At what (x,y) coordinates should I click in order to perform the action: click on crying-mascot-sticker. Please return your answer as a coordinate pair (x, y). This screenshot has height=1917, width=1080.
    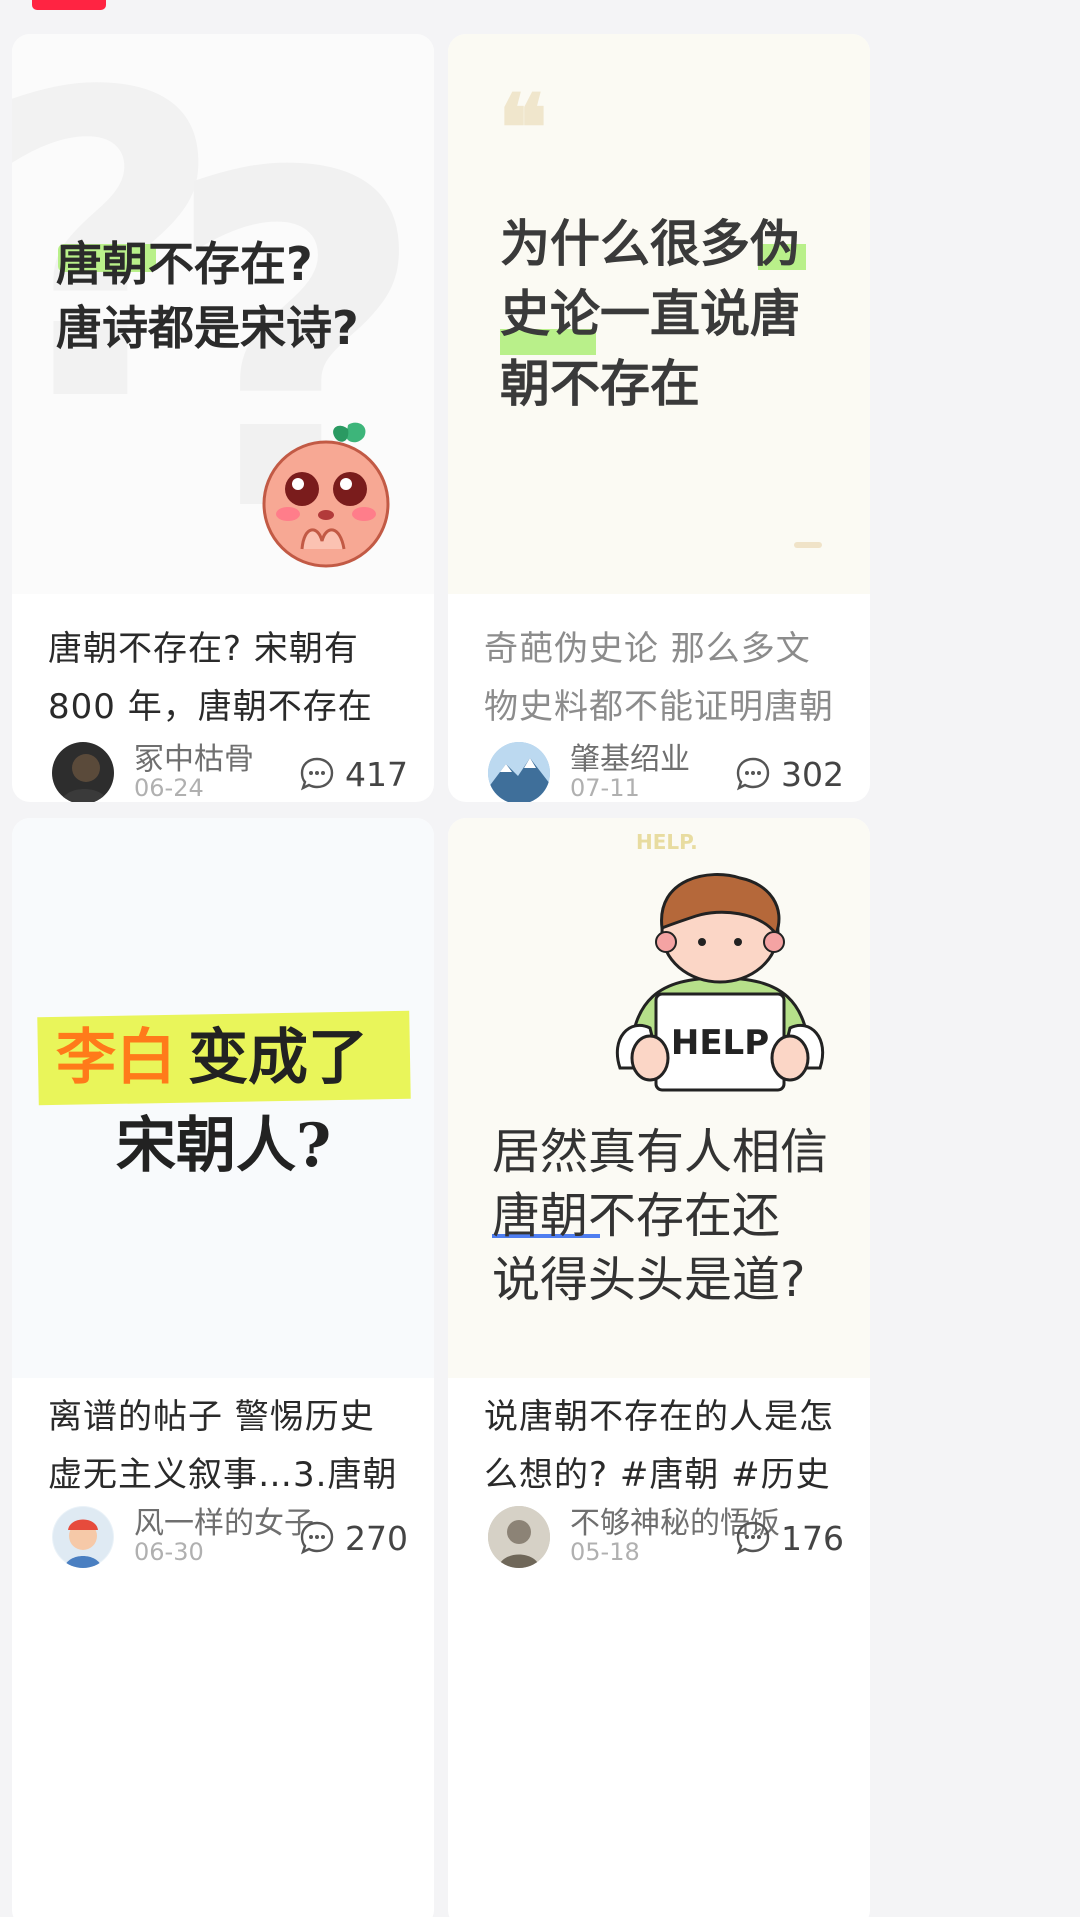
    Looking at the image, I should click on (326, 495).